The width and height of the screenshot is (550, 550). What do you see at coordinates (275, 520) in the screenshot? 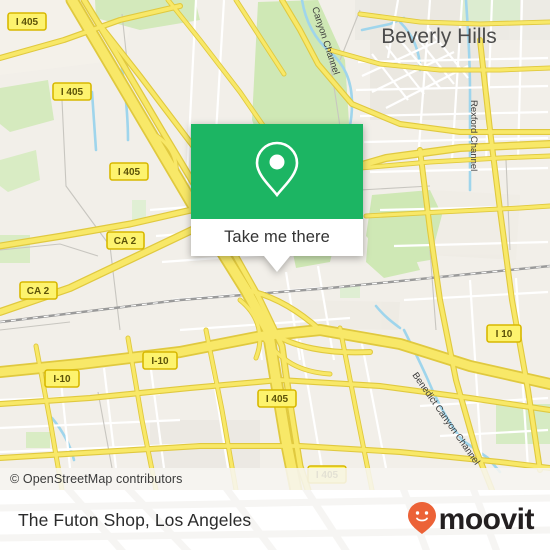
I see `footer-bar: The Futon Shop, Los Angeles moovit` at bounding box center [275, 520].